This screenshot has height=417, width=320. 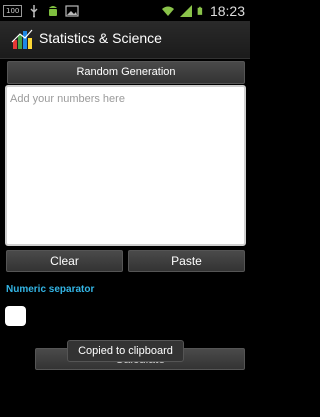 I want to click on status-right-icons: 18:23, so click(x=203, y=10).